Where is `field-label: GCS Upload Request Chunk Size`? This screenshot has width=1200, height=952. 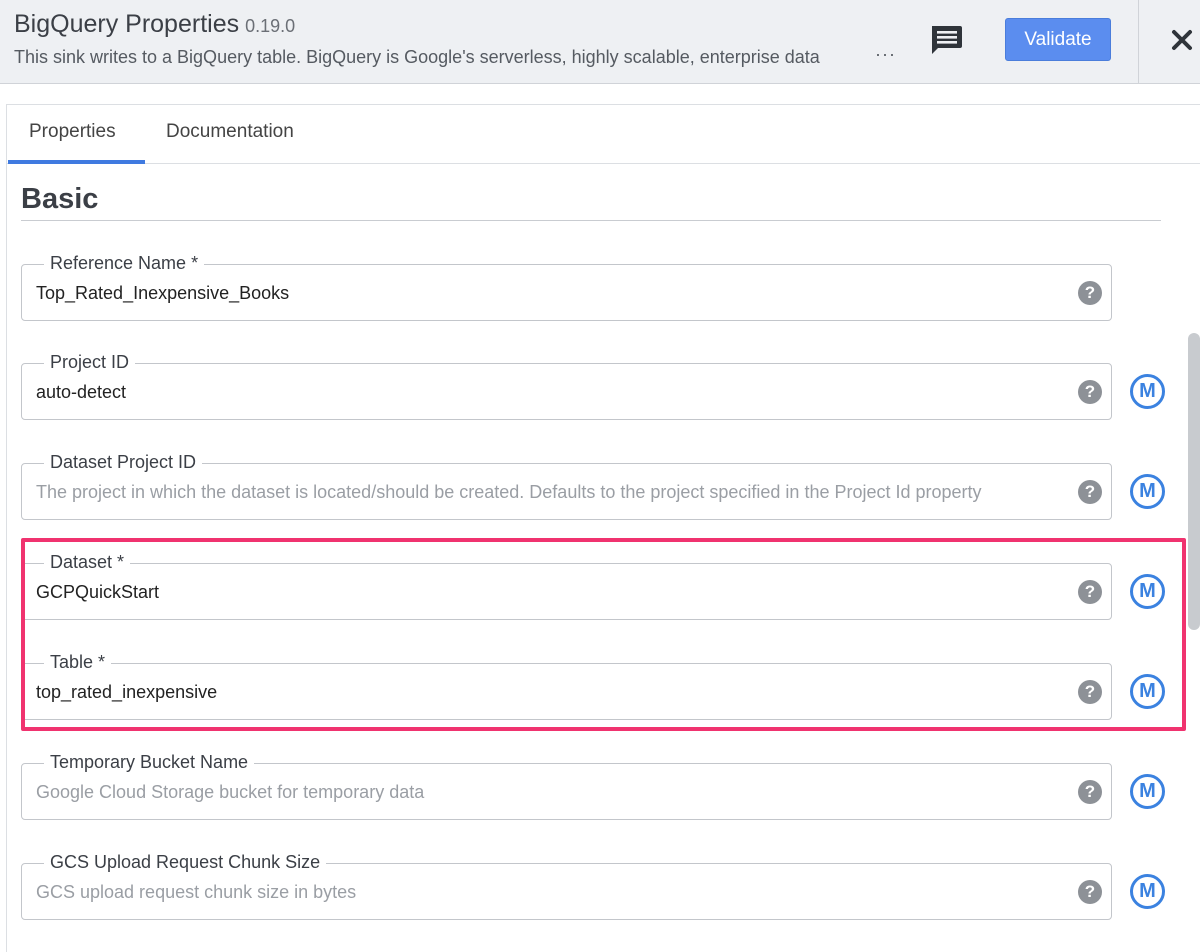 field-label: GCS Upload Request Chunk Size is located at coordinates (185, 862).